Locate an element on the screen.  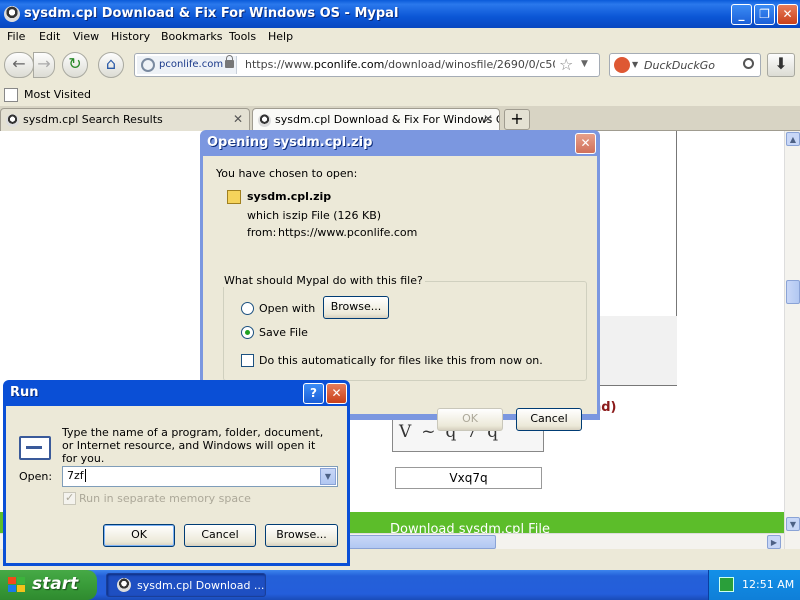
menu-file: File is located at coordinates (16, 36).